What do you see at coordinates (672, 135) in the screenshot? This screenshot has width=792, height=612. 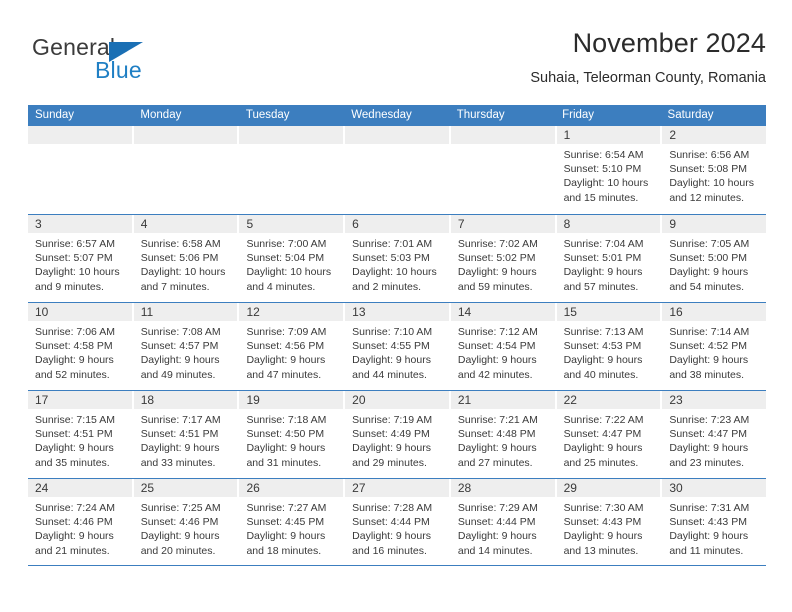 I see `day-number: 2` at bounding box center [672, 135].